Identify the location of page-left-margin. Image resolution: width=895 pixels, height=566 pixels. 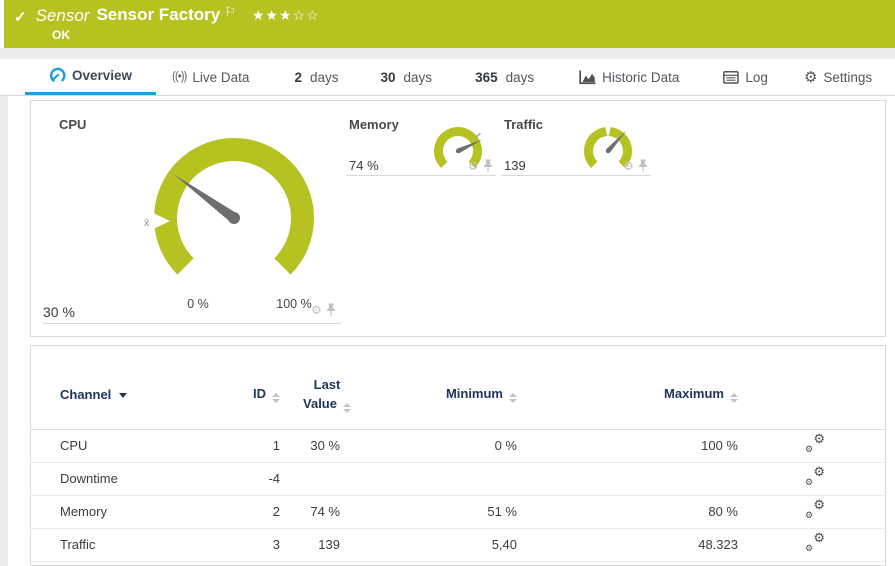
(4, 307).